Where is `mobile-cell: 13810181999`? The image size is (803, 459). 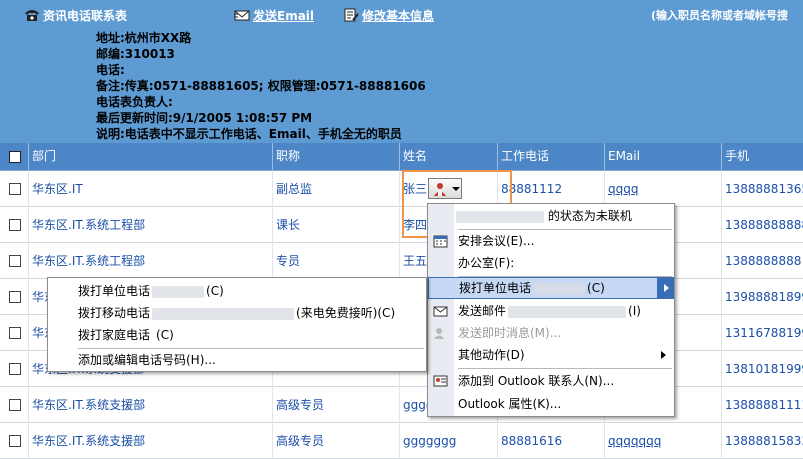 mobile-cell: 13810181999 is located at coordinates (762, 369).